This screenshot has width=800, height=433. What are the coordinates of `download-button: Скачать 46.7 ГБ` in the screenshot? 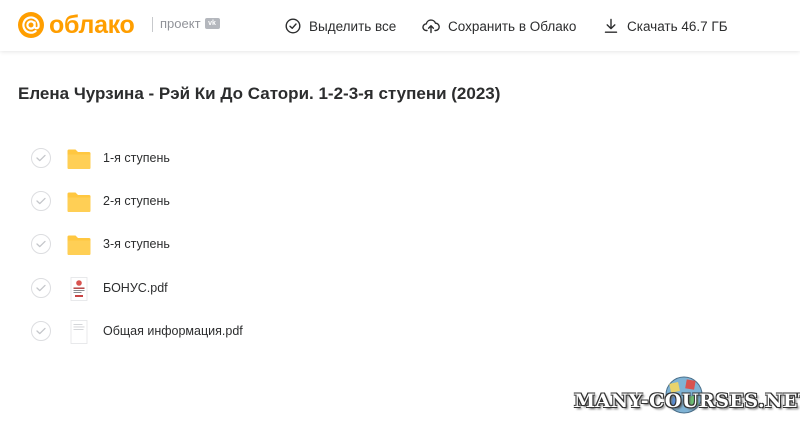 It's located at (665, 26).